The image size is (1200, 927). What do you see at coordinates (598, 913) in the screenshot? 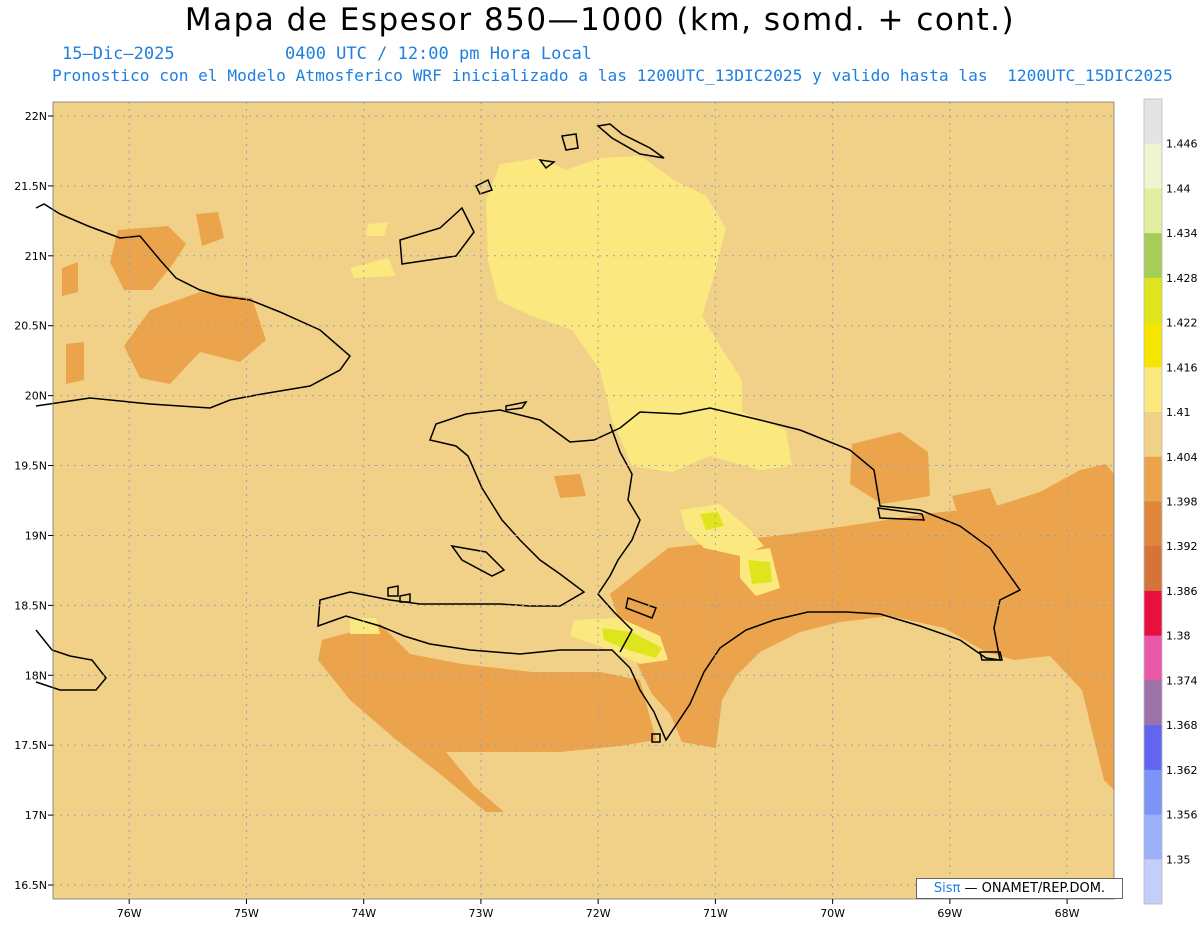
I see `lon-tick-label: 72W` at bounding box center [598, 913].